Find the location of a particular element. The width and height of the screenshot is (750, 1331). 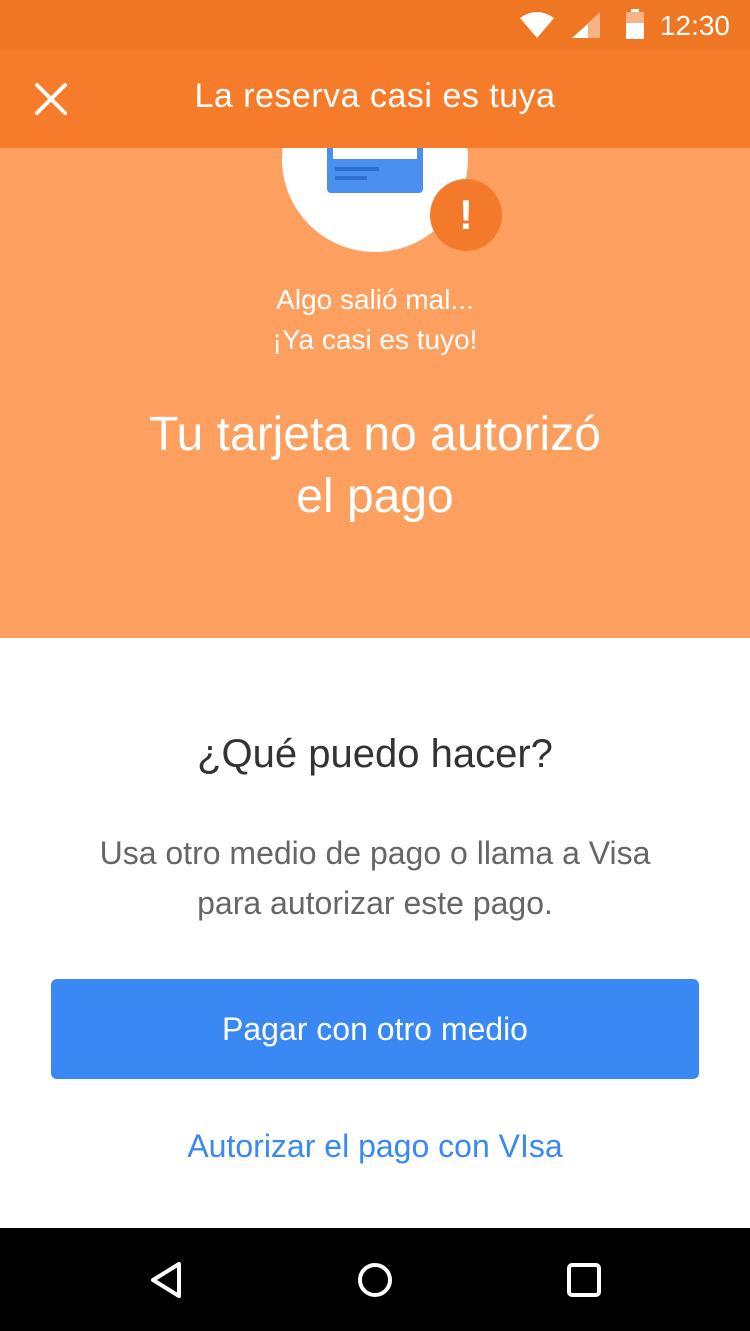

recents-icon is located at coordinates (584, 1280).